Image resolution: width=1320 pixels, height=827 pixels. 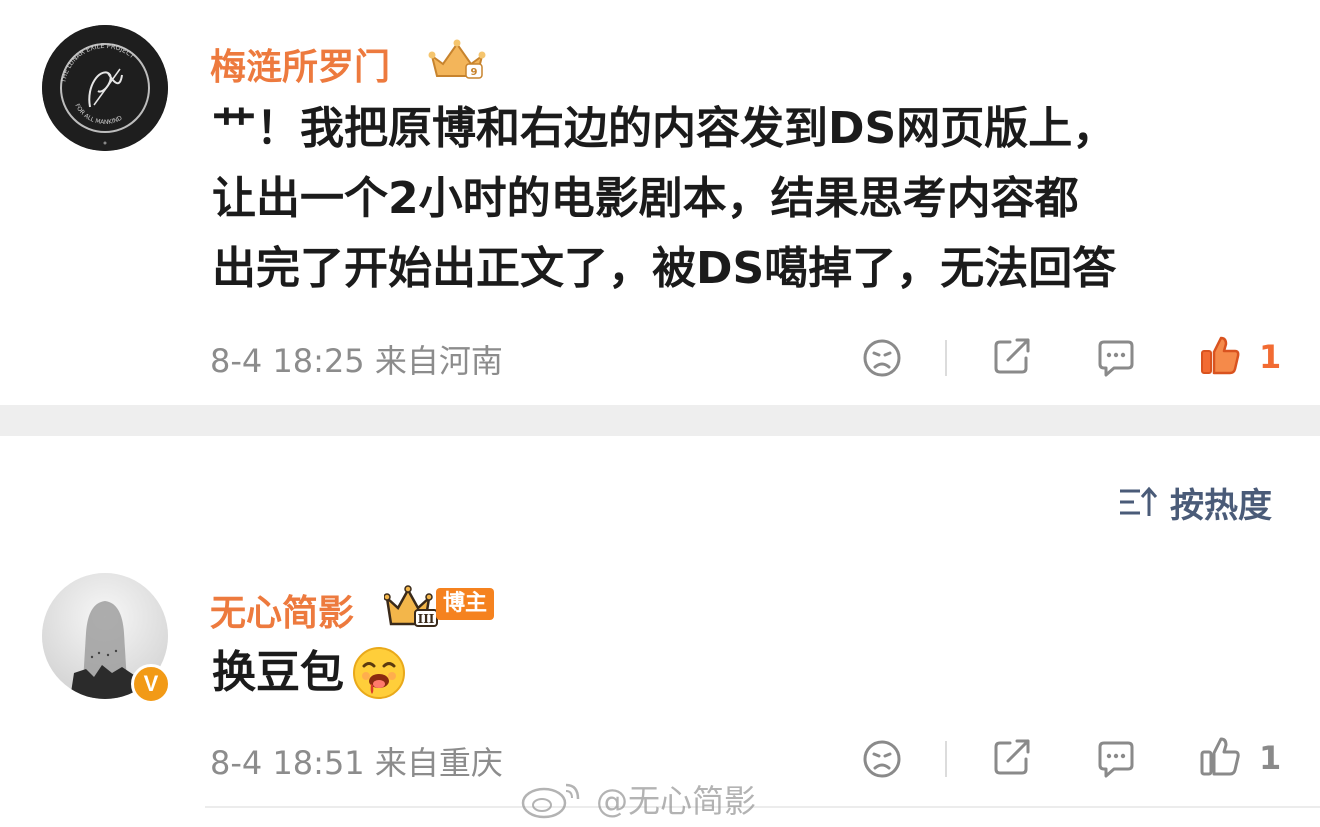 What do you see at coordinates (105, 88) in the screenshot?
I see `user-avatar: THE LUNAR EXILE PROJECT FOR ALL MANKIND` at bounding box center [105, 88].